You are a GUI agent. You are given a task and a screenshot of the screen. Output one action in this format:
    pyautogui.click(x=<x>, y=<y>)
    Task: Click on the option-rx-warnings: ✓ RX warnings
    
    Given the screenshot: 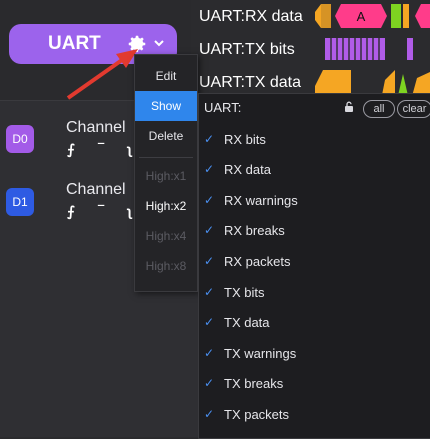 What is the action you would take?
    pyautogui.click(x=251, y=200)
    